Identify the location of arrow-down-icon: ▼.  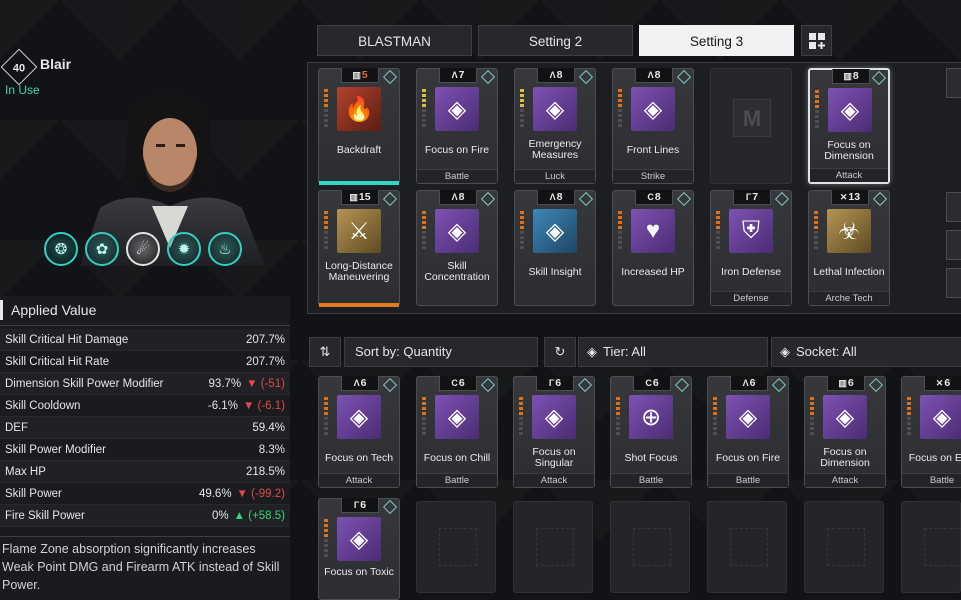
(253, 384).